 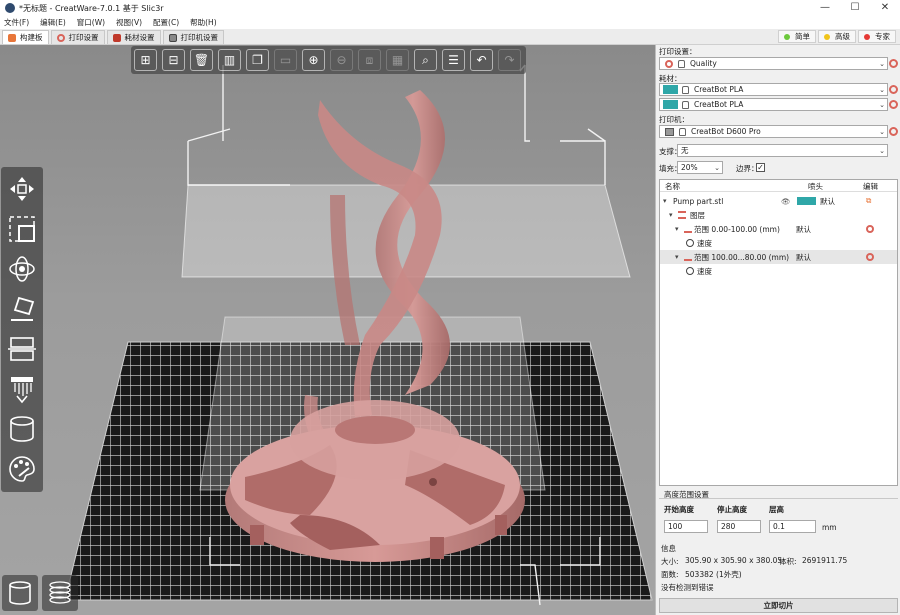 What do you see at coordinates (313, 60) in the screenshot?
I see `add-instance-button: ⊕` at bounding box center [313, 60].